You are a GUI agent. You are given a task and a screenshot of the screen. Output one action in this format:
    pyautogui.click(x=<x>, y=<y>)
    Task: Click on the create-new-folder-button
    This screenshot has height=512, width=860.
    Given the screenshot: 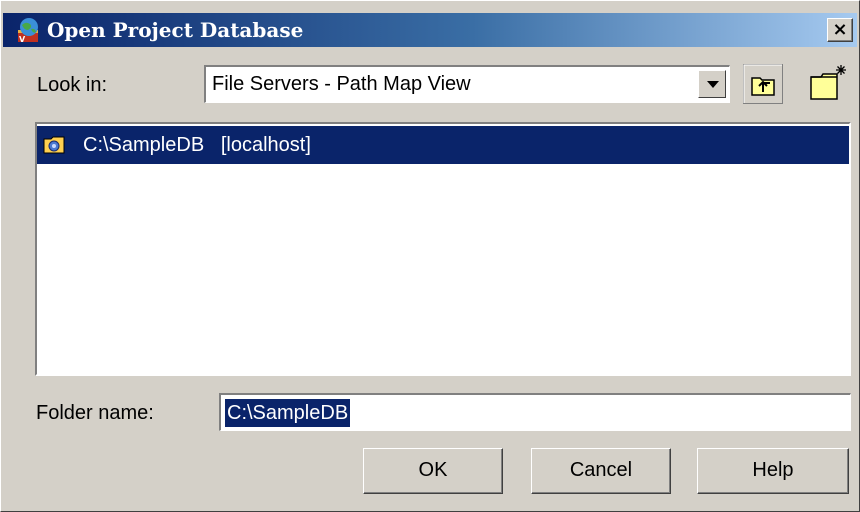 What is the action you would take?
    pyautogui.click(x=829, y=83)
    